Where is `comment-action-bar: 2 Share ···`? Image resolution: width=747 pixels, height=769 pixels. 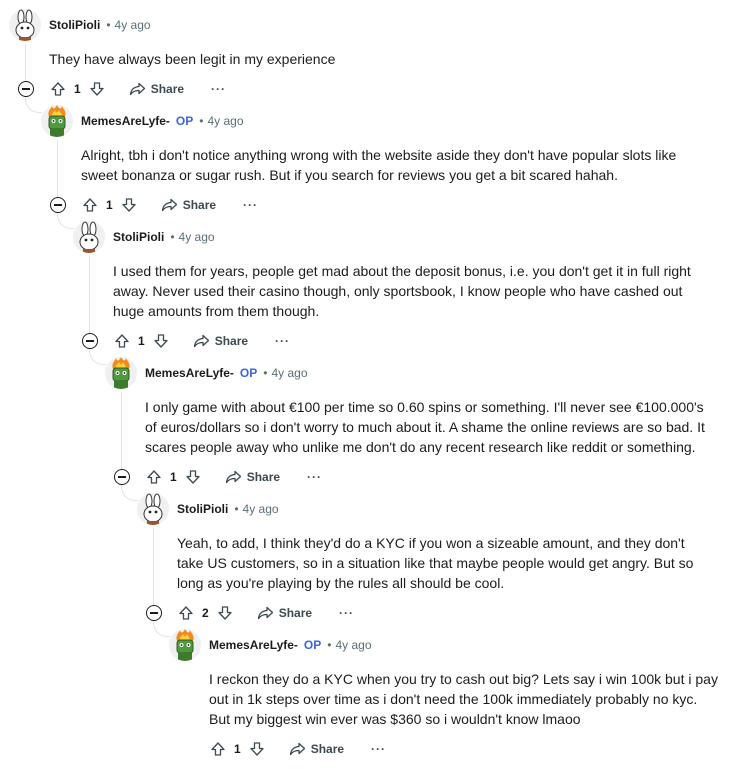 comment-action-bar: 2 Share ··· is located at coordinates (265, 613).